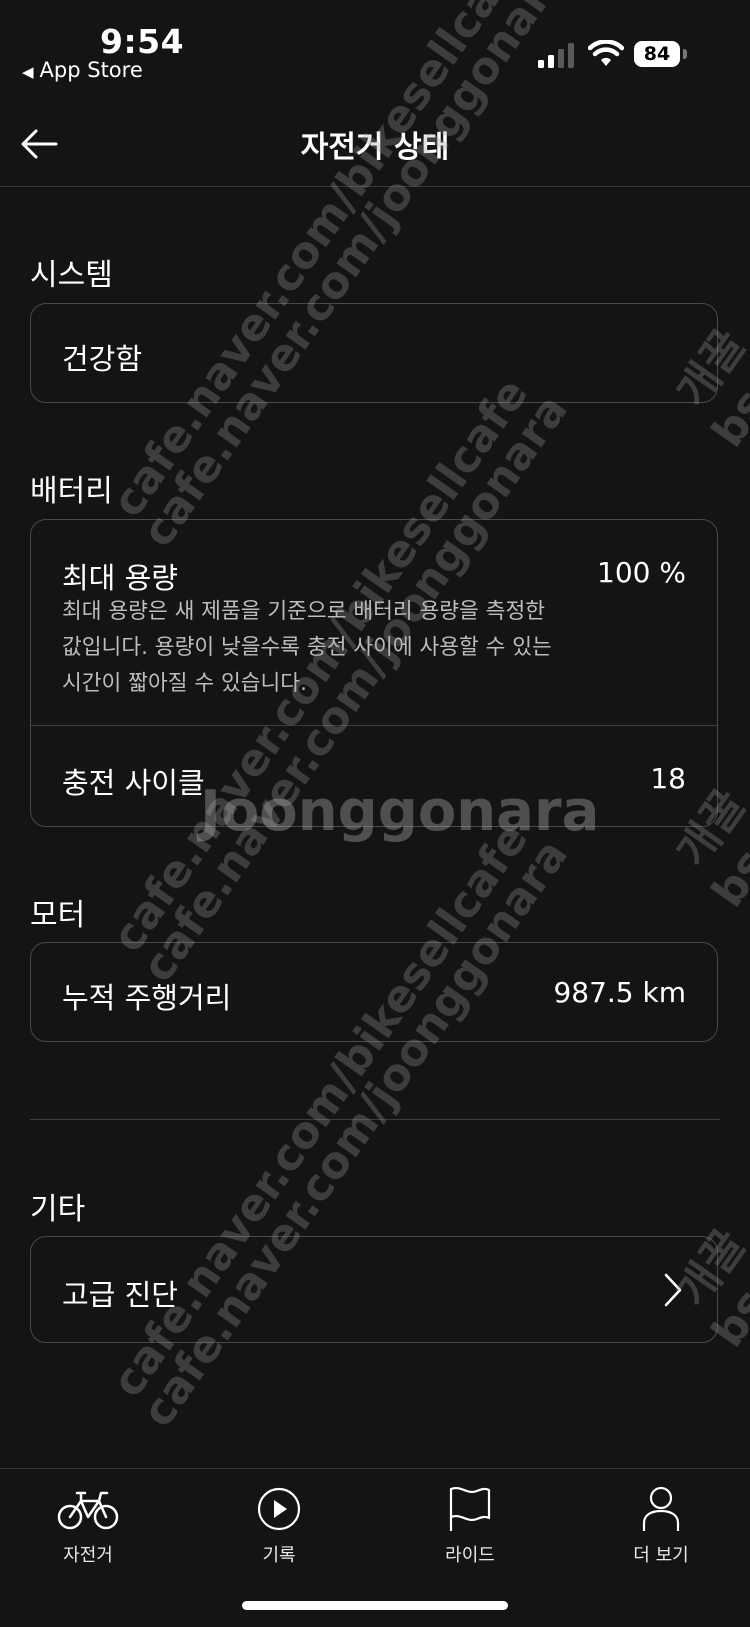  I want to click on advanced-diagnostics-row: 고급 진단, so click(374, 1289).